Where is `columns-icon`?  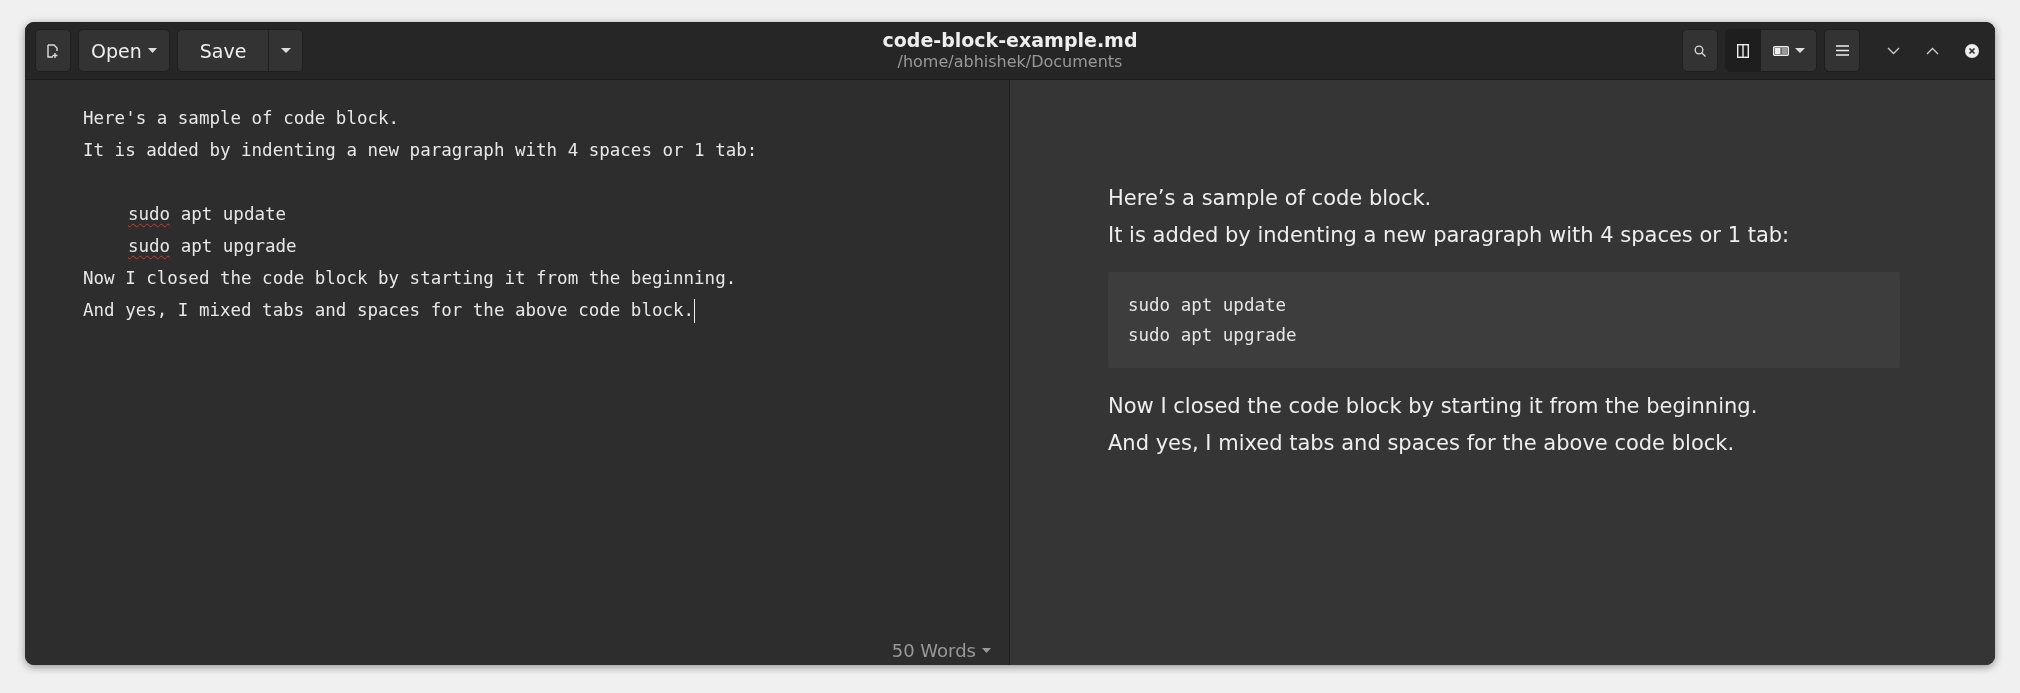
columns-icon is located at coordinates (1743, 50).